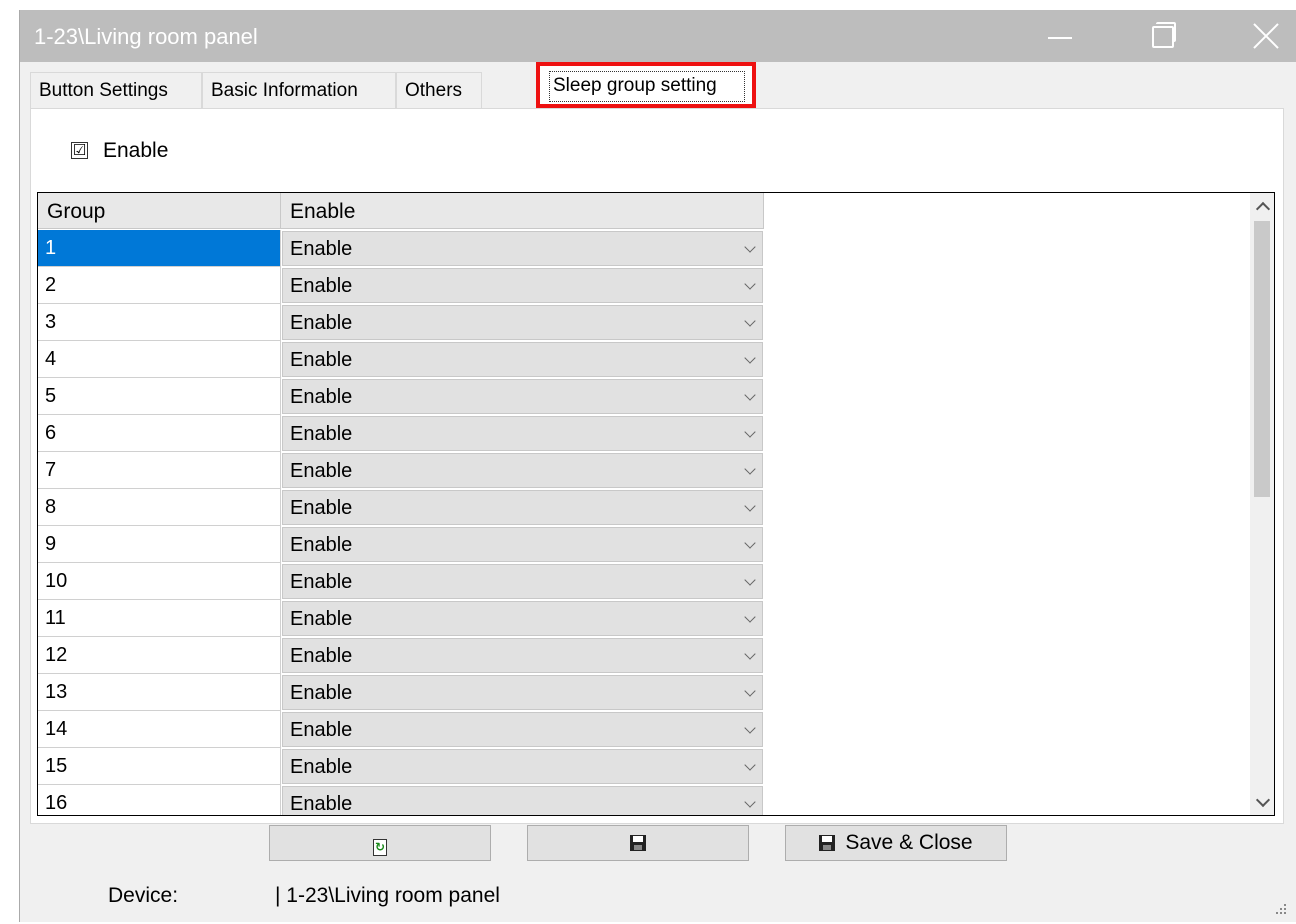 This screenshot has width=1296, height=924. Describe the element at coordinates (1262, 504) in the screenshot. I see `vertical-scrollbar` at that location.